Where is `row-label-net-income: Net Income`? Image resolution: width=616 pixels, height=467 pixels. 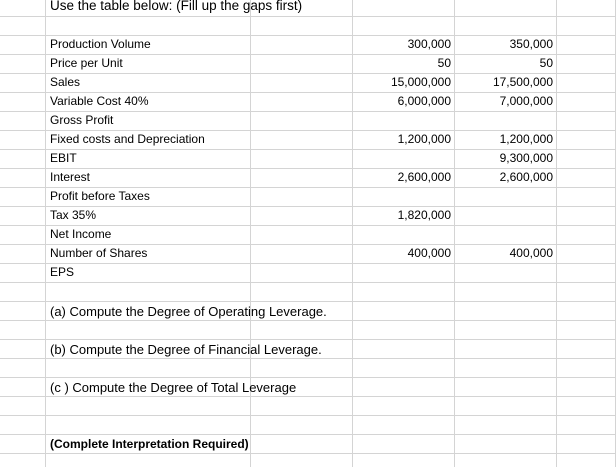
row-label-net-income: Net Income is located at coordinates (80, 234).